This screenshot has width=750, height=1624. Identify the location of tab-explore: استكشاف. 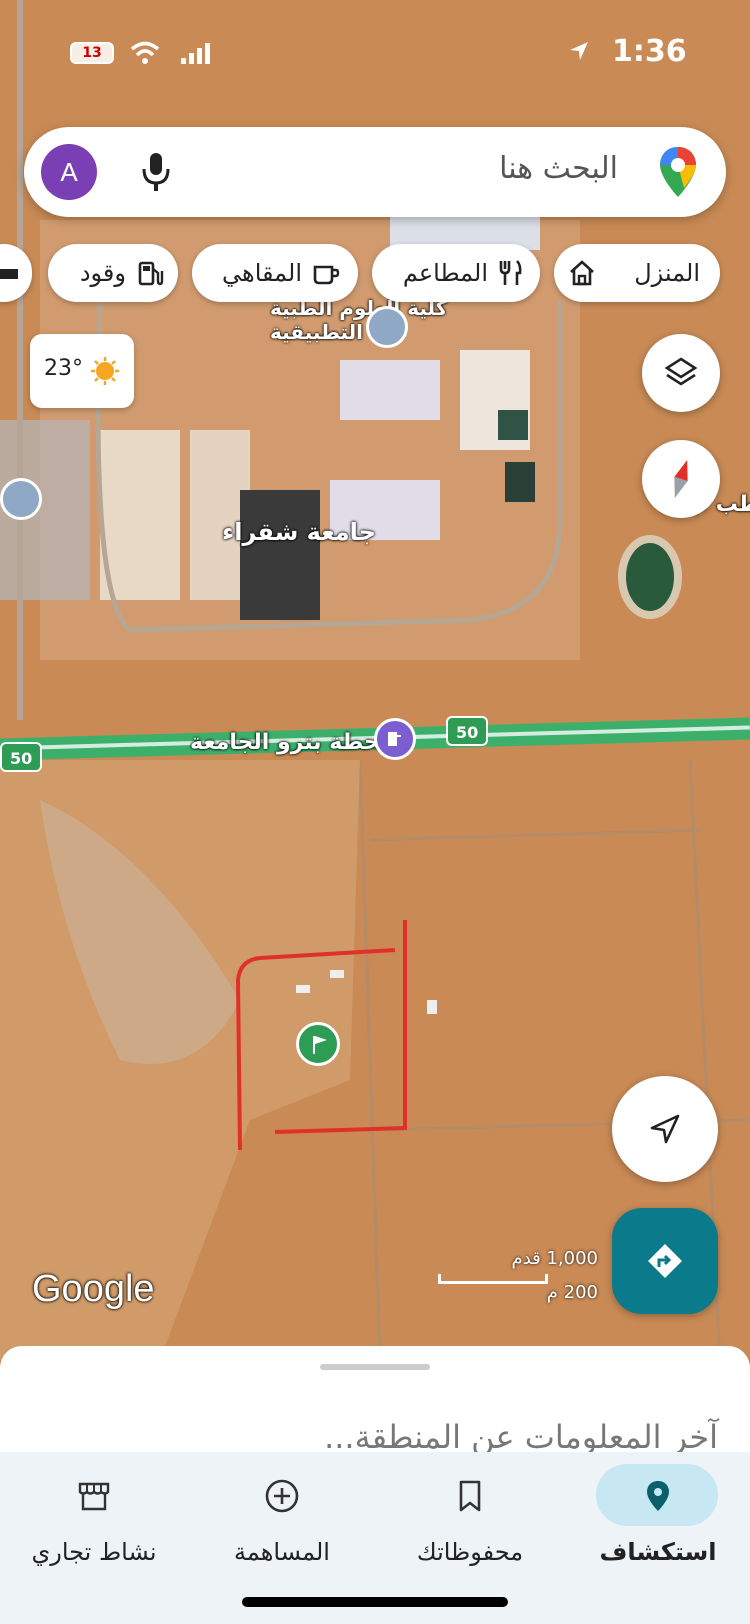
(665, 1538).